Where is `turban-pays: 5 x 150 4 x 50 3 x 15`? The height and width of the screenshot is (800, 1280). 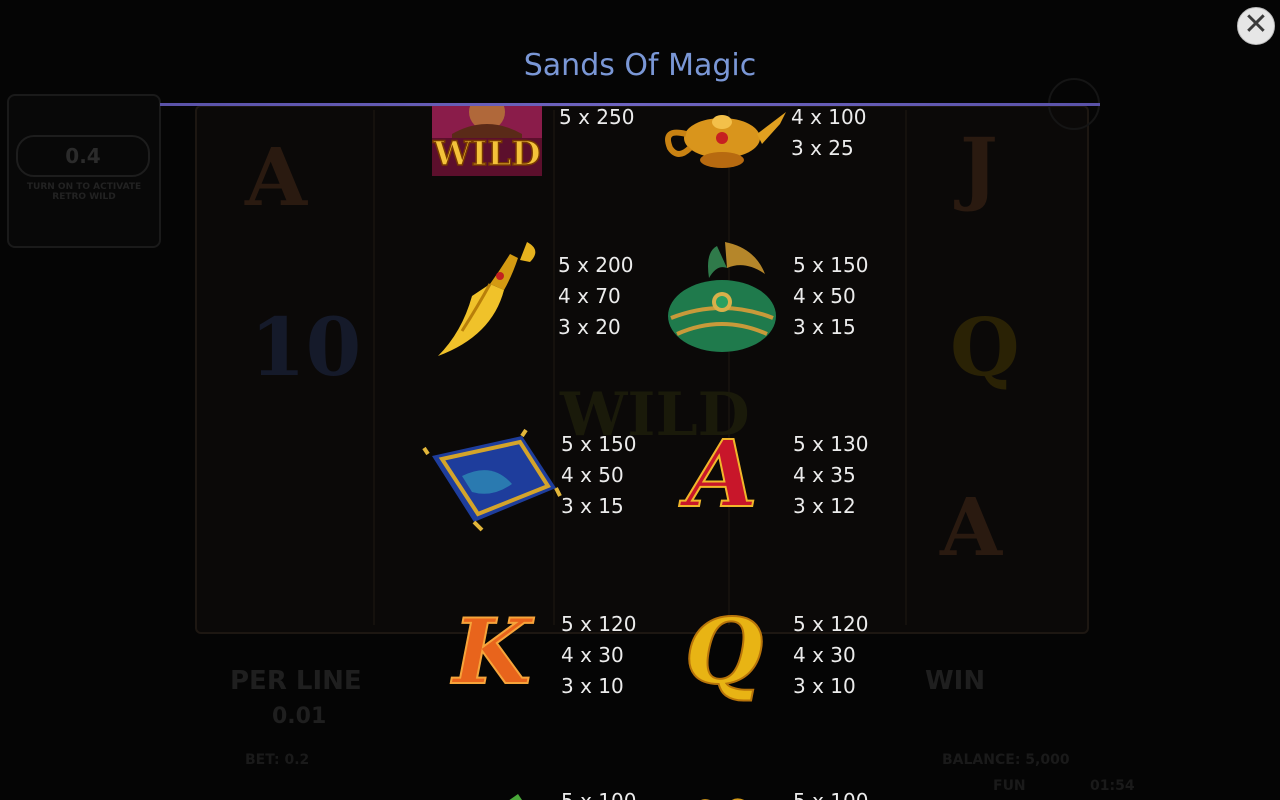
turban-pays: 5 x 150 4 x 50 3 x 15 is located at coordinates (830, 296).